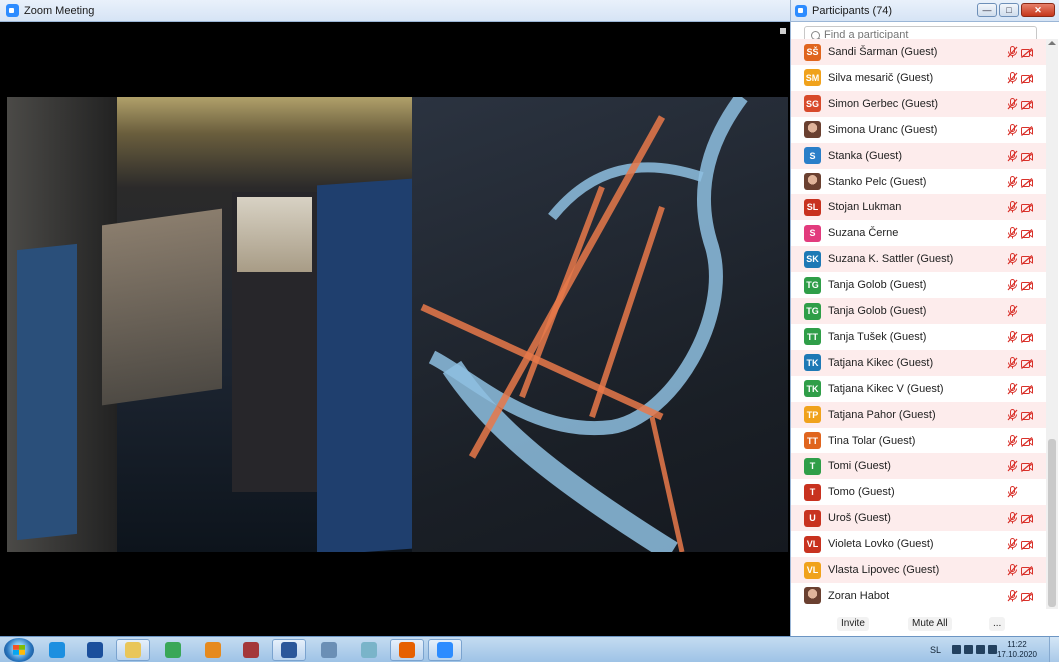 The width and height of the screenshot is (1059, 662). What do you see at coordinates (918, 544) in the screenshot?
I see `participant-row: VL Violeta Lovko (Guest)` at bounding box center [918, 544].